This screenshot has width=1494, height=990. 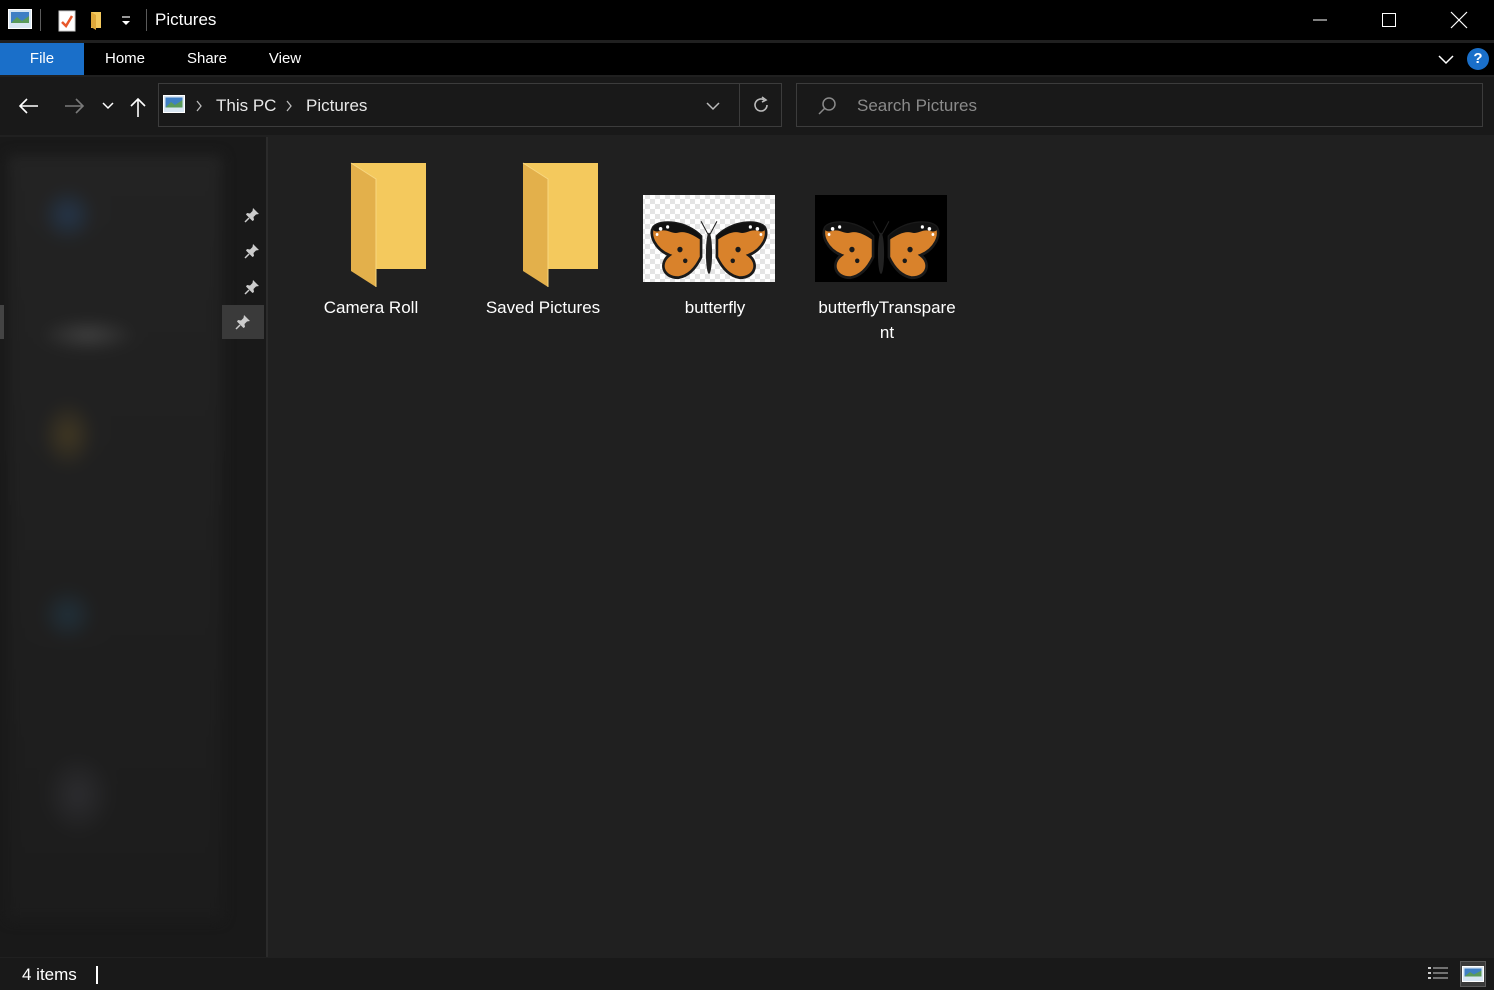 I want to click on pictures-location-icon, so click(x=174, y=104).